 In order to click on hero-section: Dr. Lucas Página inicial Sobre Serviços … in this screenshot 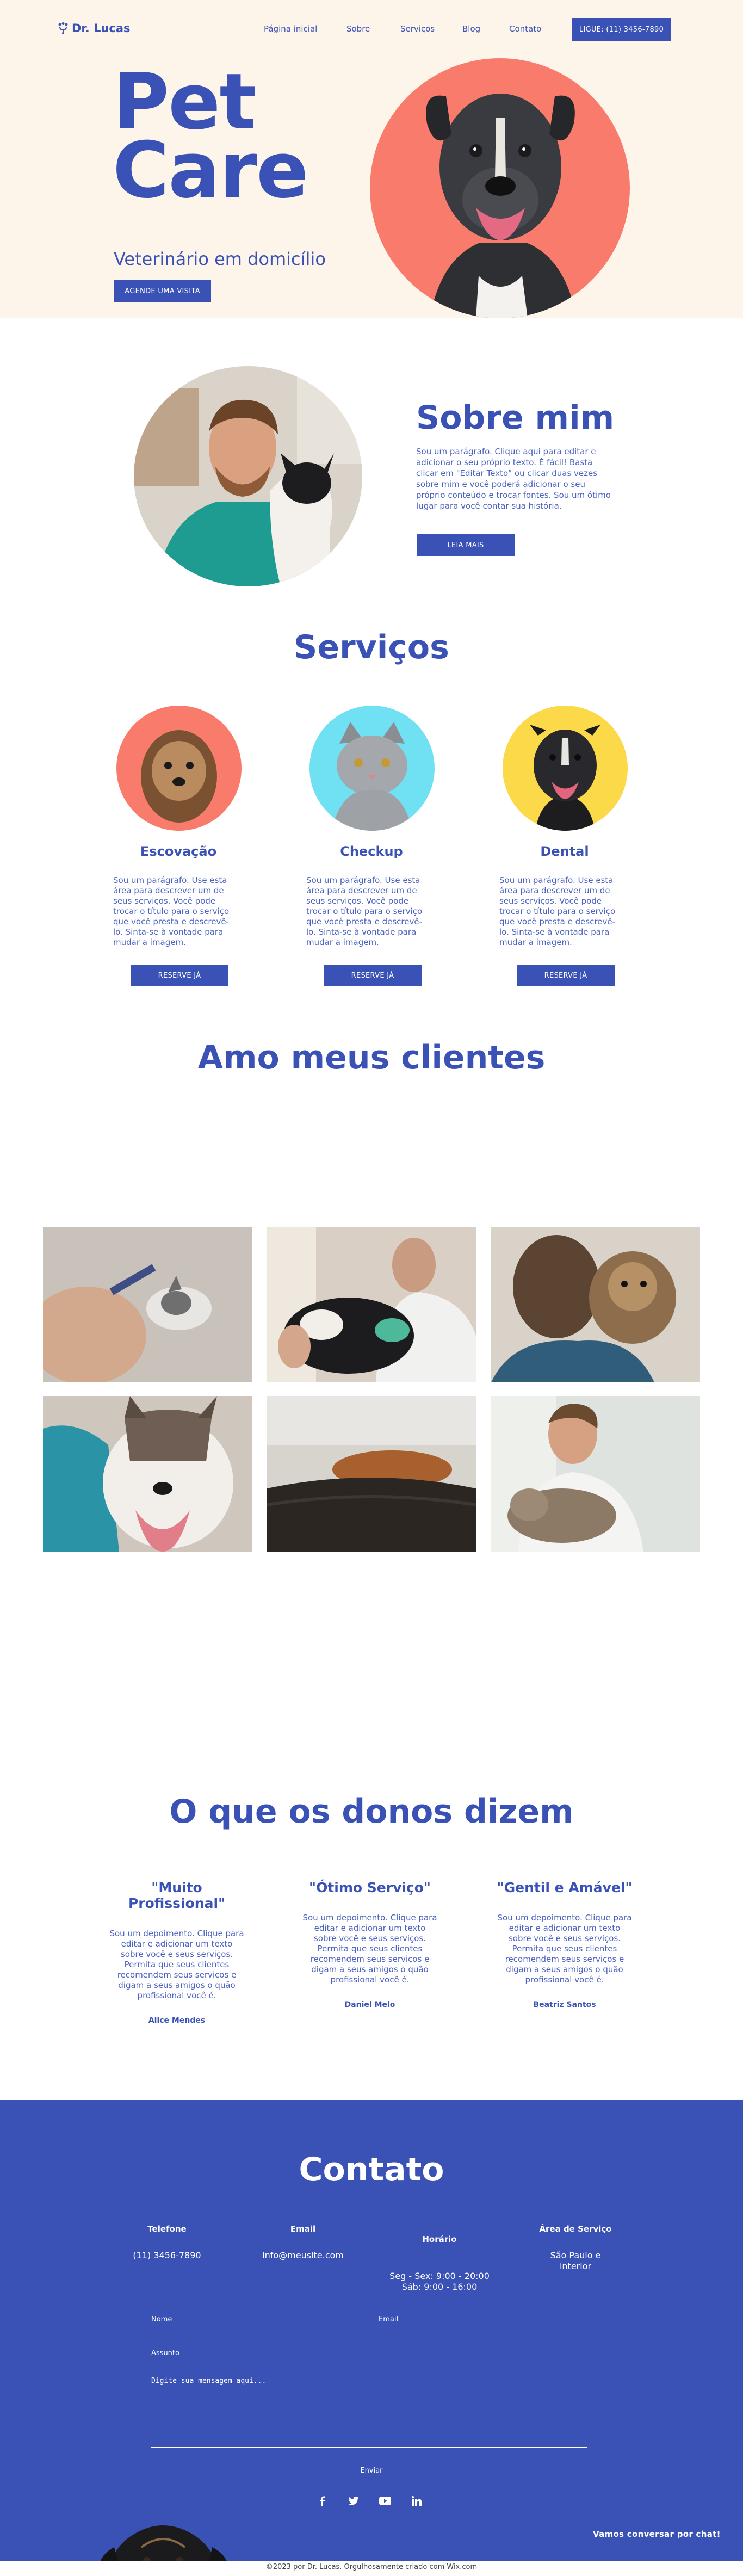, I will do `click(371, 159)`.